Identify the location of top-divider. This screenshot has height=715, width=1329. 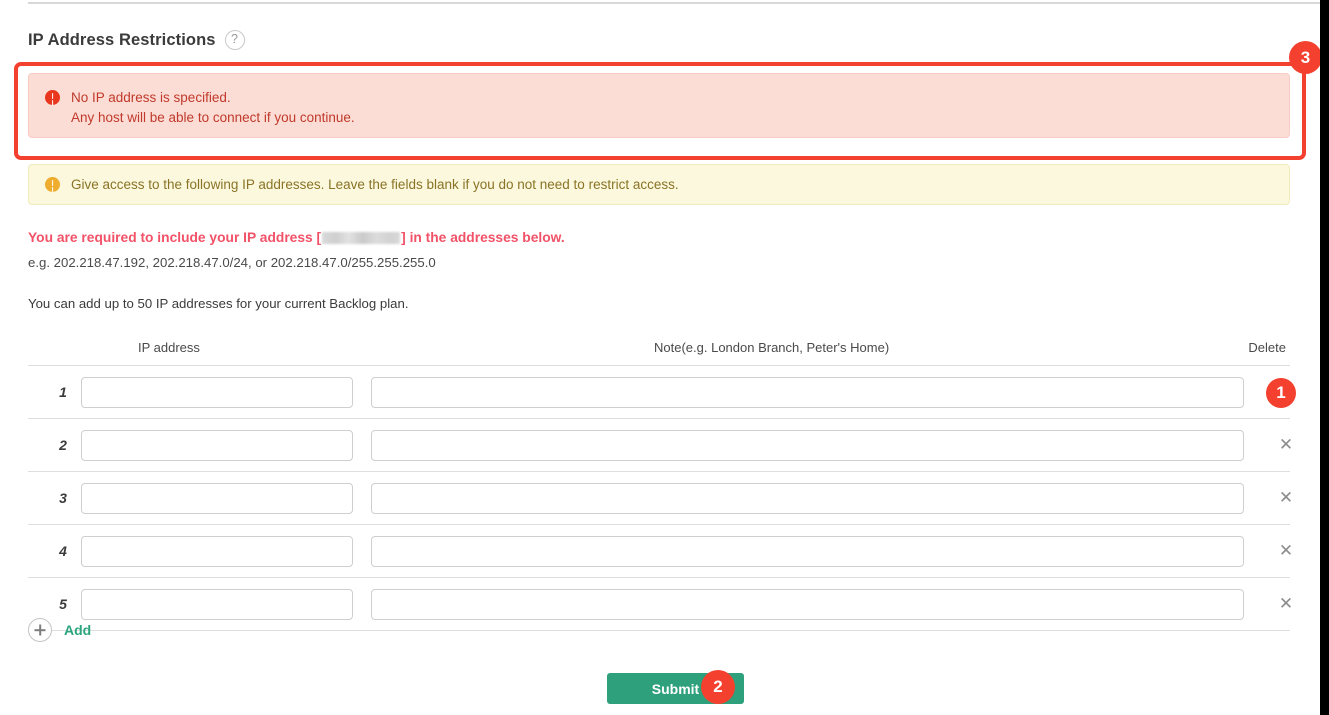
(674, 3).